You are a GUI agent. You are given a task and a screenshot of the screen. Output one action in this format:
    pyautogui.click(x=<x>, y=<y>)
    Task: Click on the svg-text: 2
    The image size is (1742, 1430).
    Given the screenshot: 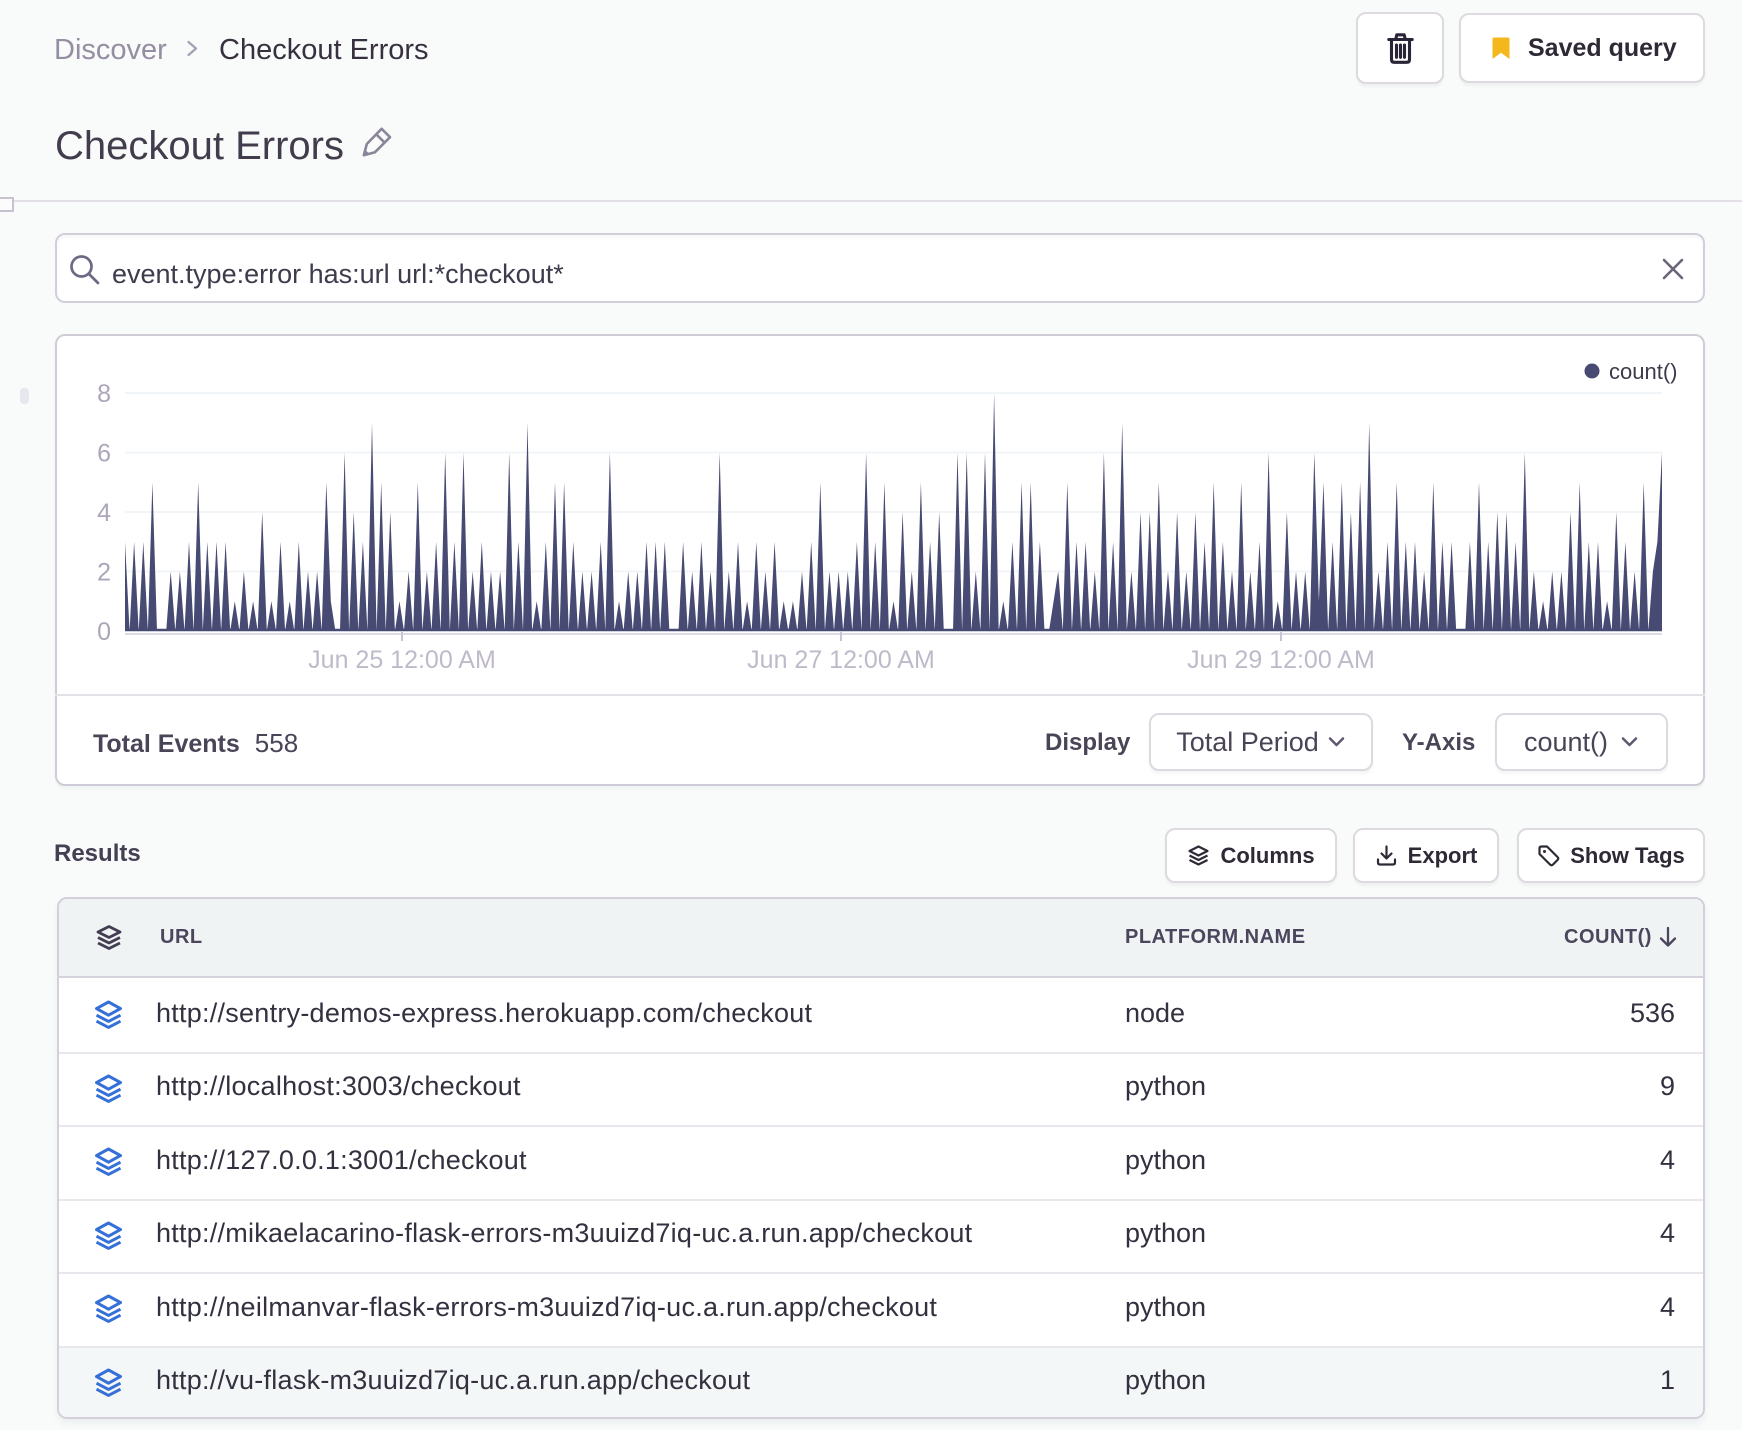 What is the action you would take?
    pyautogui.click(x=104, y=573)
    